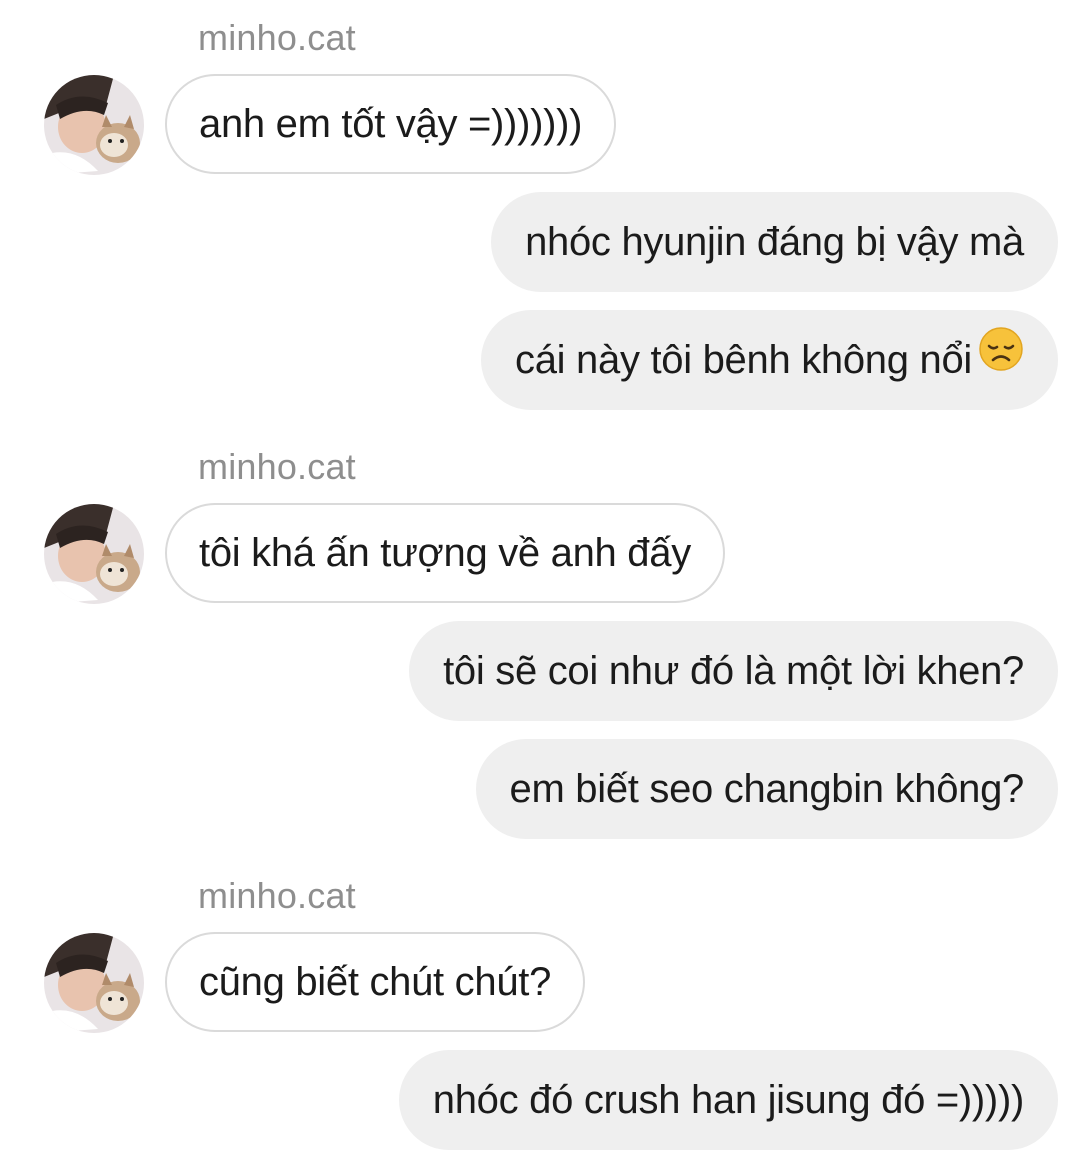 Image resolution: width=1080 pixels, height=1161 pixels. I want to click on message-bubble-outgoing: cái này tôi bênh không nổi, so click(769, 360).